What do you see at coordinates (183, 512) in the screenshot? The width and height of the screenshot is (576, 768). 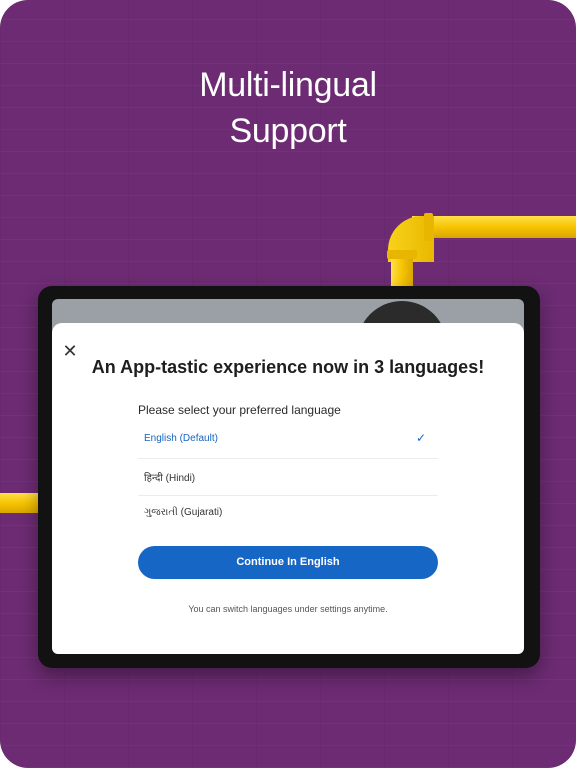 I see `language-label: ગુજરાતી (Gujarati)` at bounding box center [183, 512].